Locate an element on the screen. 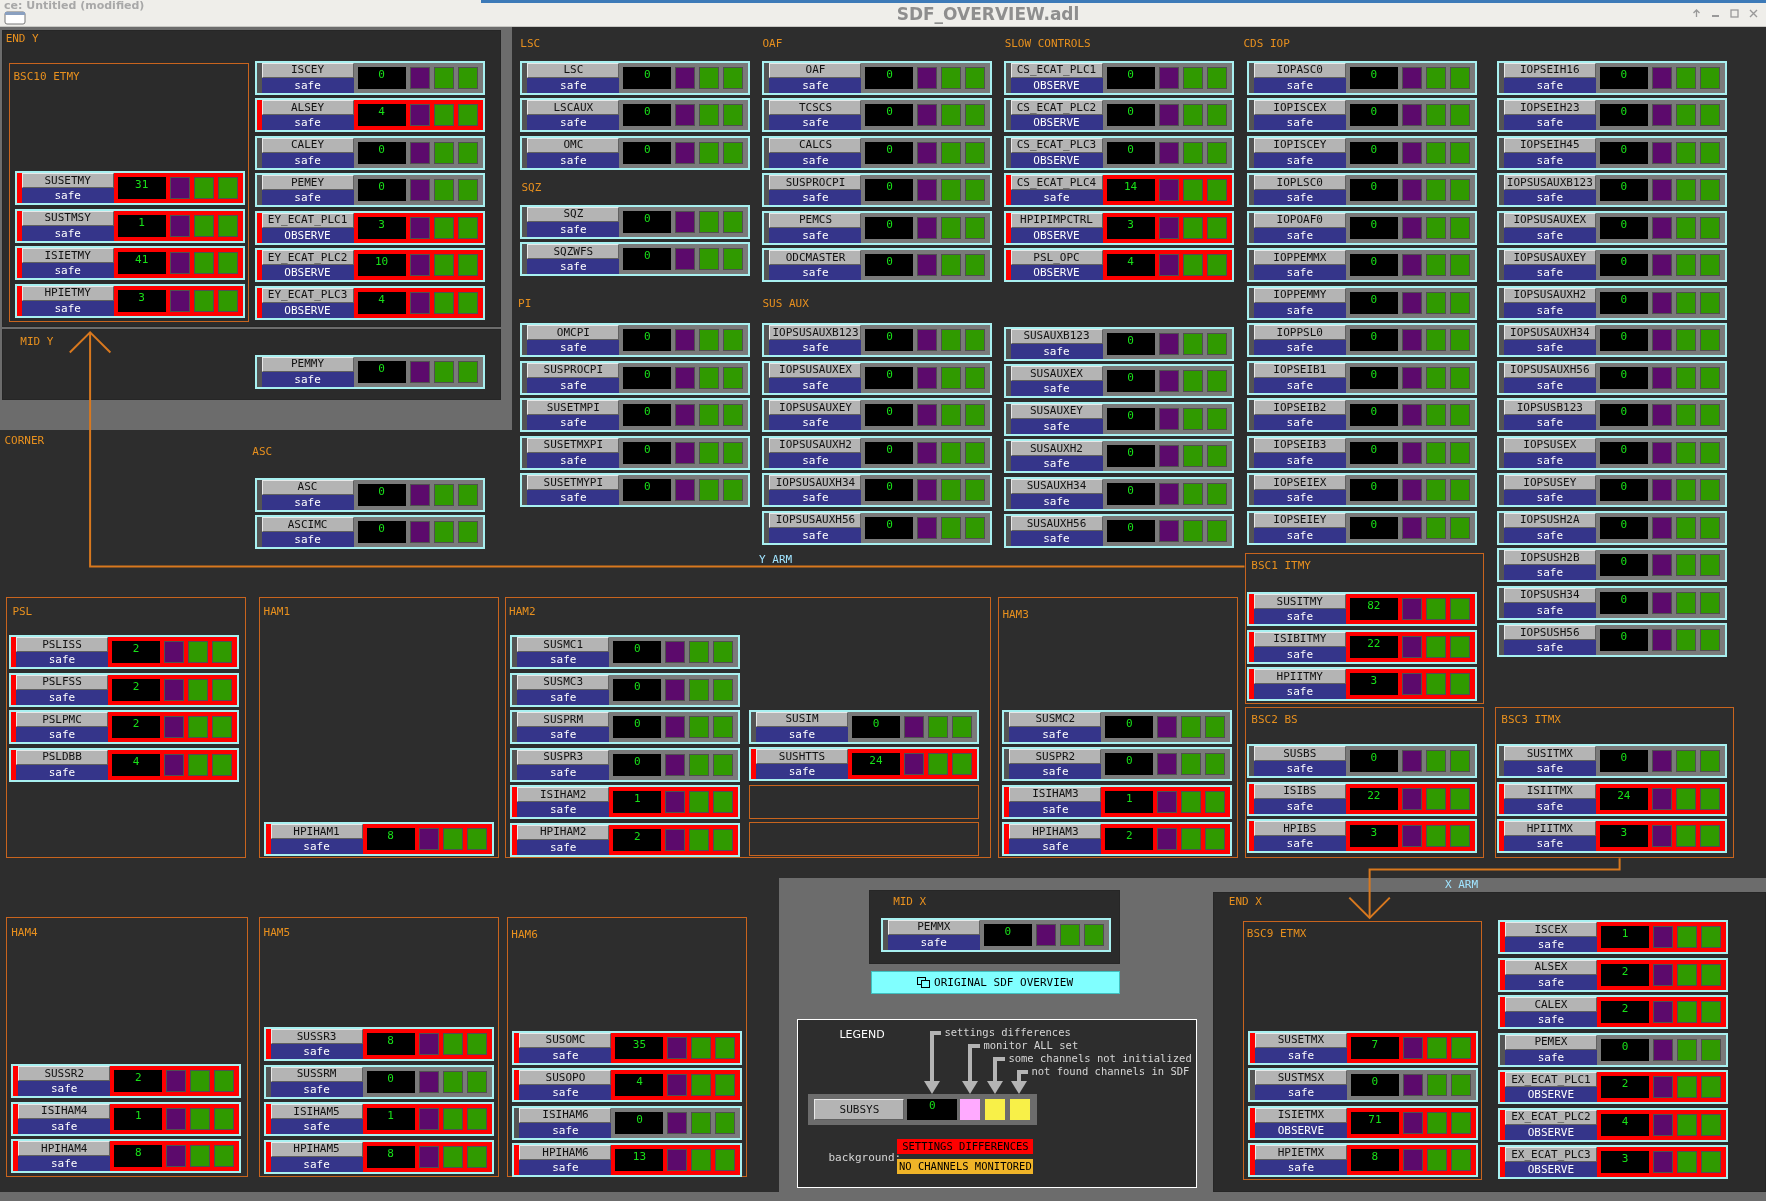  subsystem-button: ISCEY is located at coordinates (307, 70).